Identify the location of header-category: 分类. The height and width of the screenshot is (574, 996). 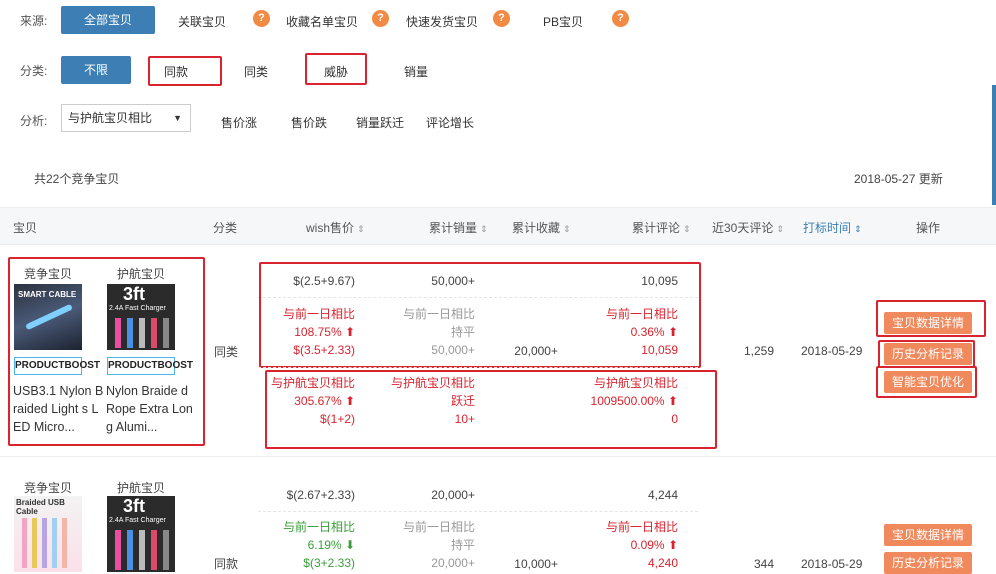
(225, 228).